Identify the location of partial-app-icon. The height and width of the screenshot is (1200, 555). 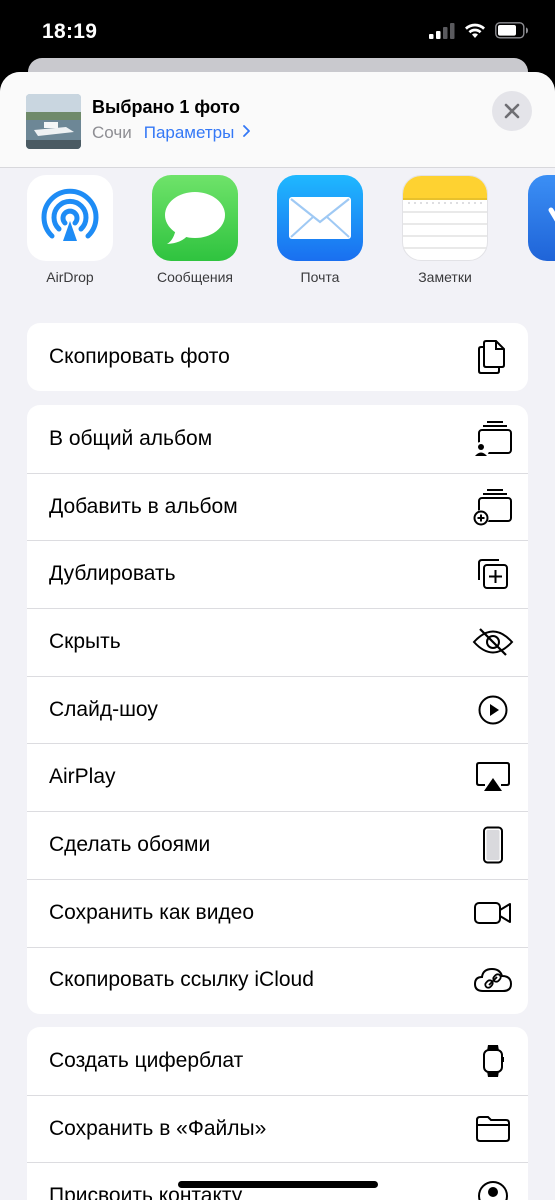
(541, 218).